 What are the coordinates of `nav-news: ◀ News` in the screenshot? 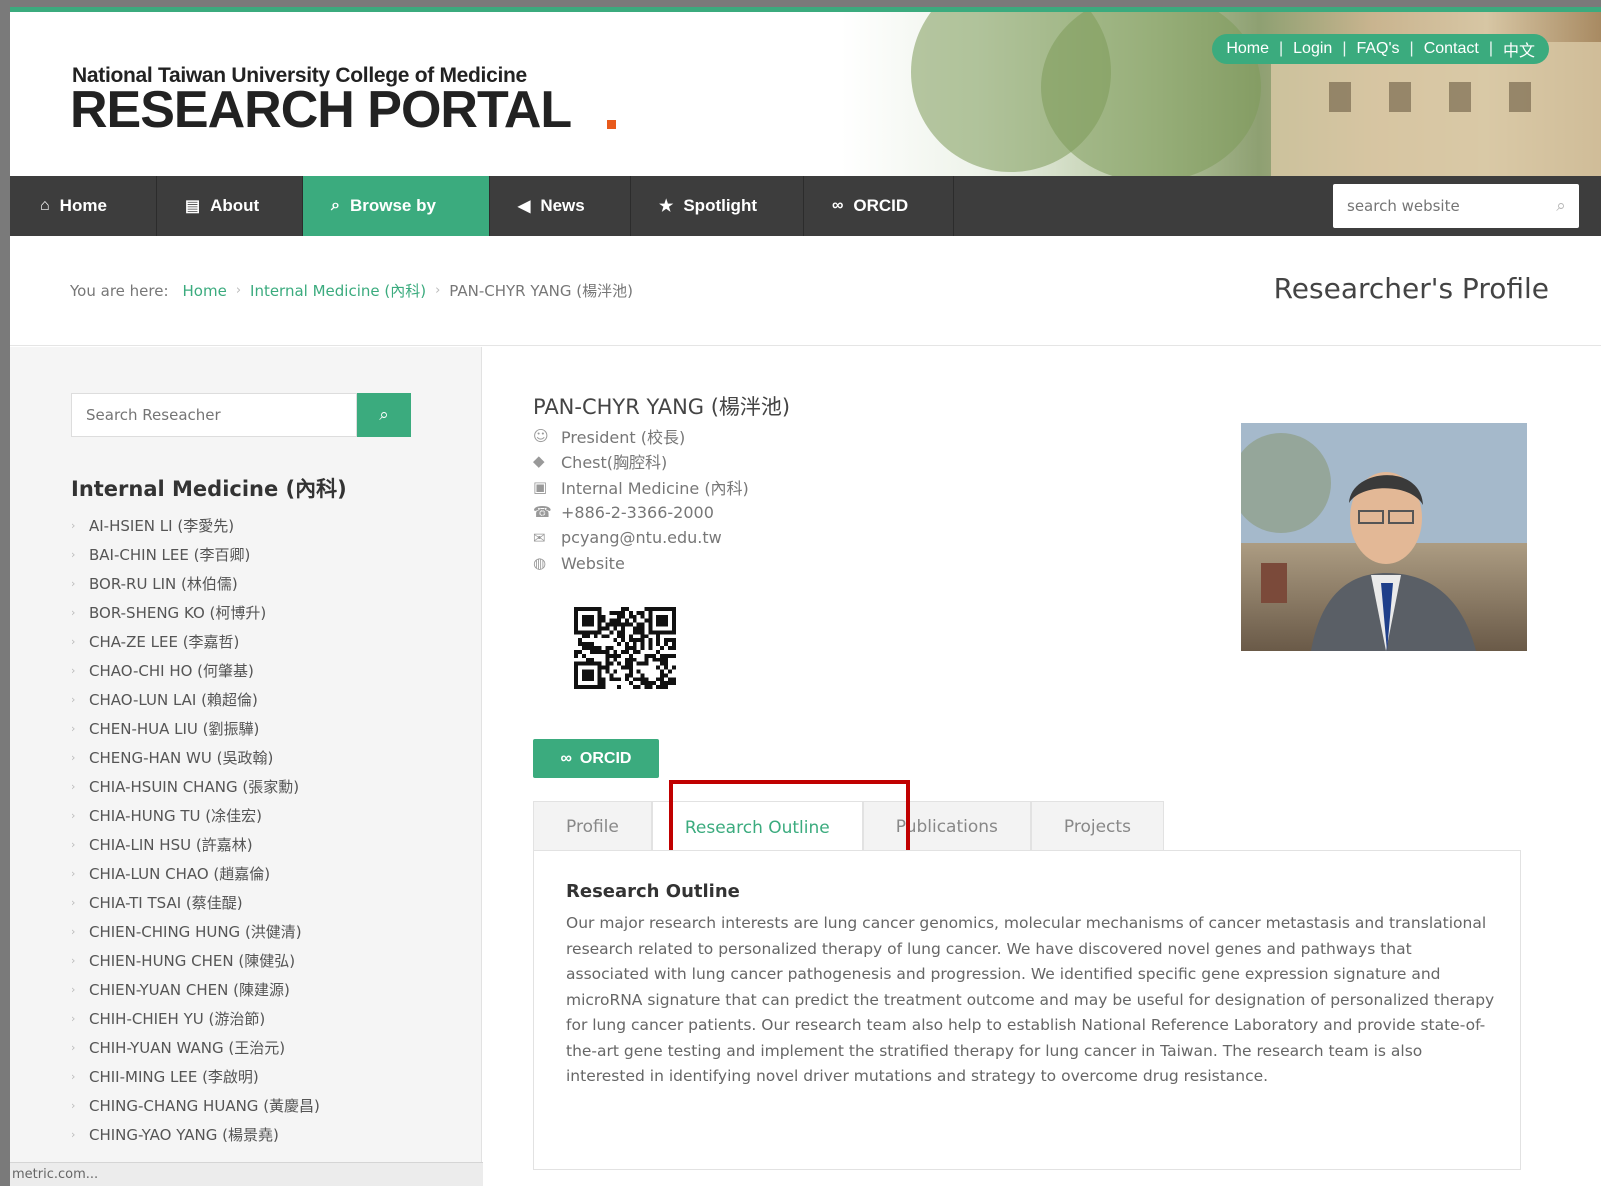 It's located at (560, 206).